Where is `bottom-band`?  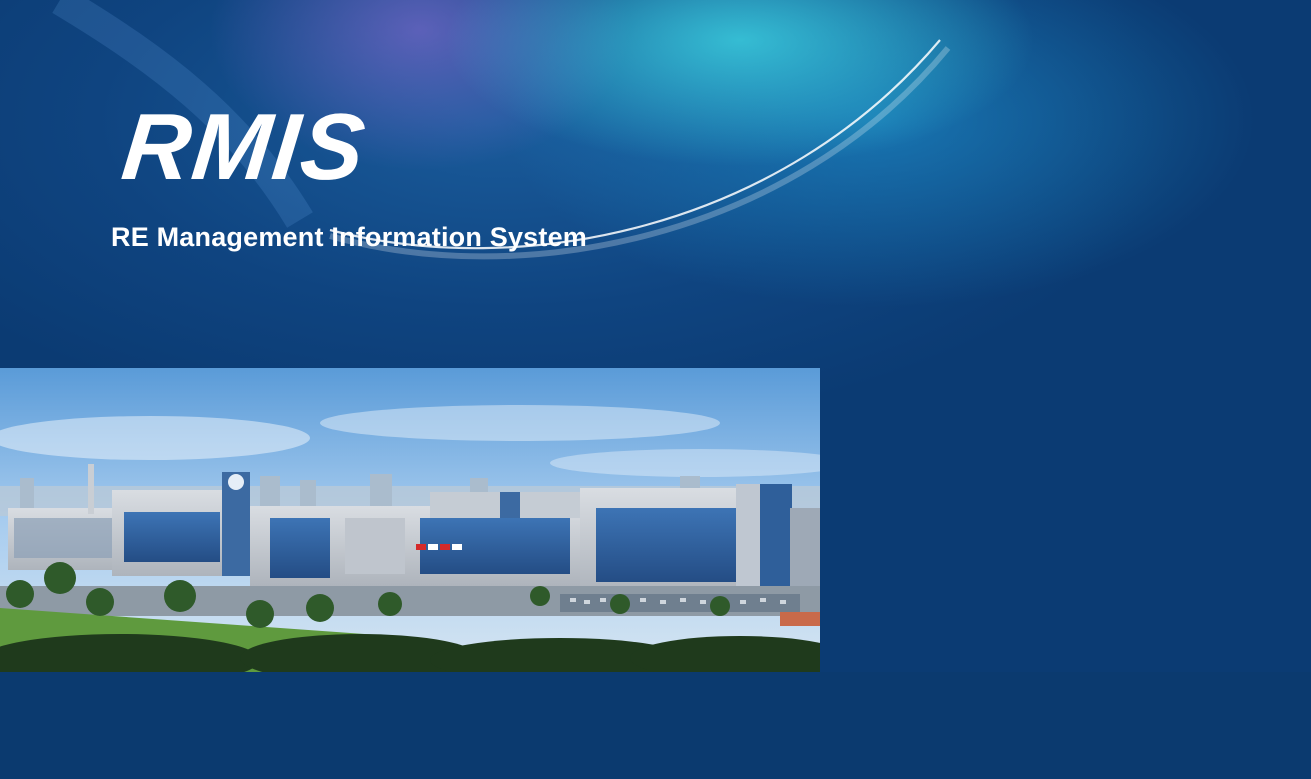 bottom-band is located at coordinates (655, 725).